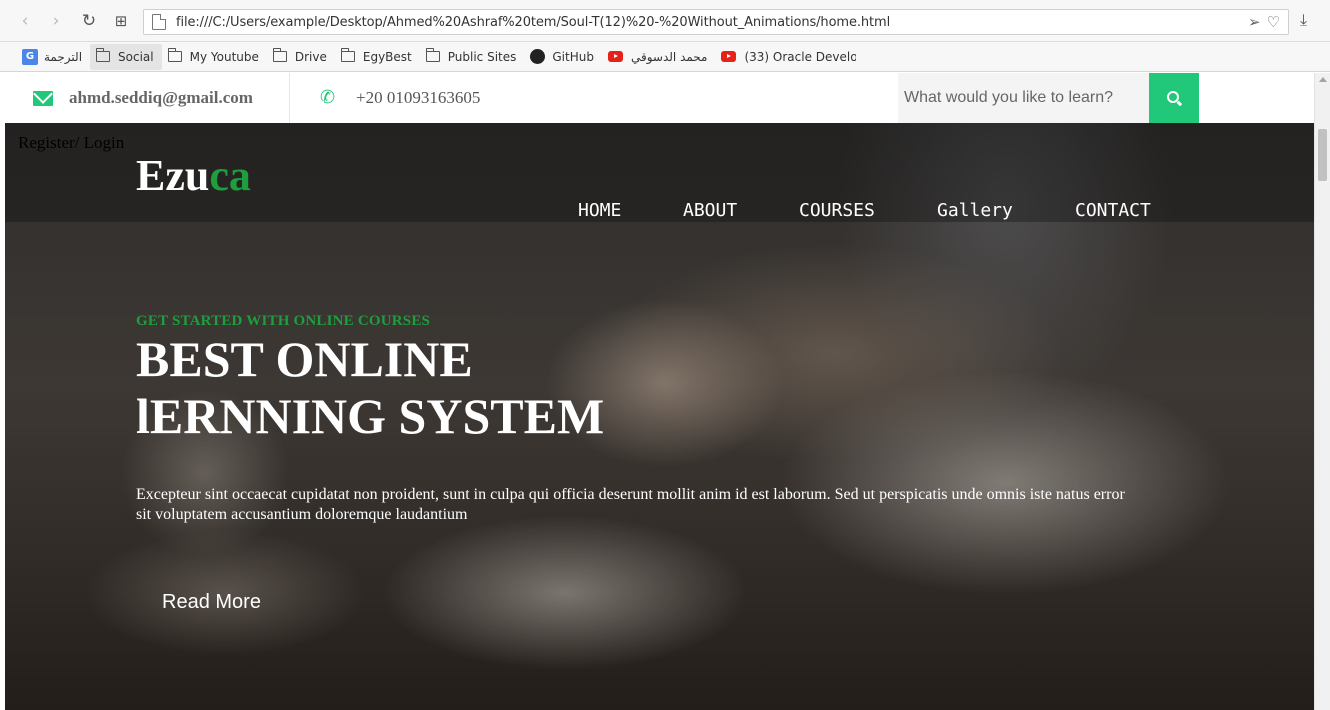 The image size is (1330, 710). I want to click on bookmark-label: EgyBest, so click(387, 56).